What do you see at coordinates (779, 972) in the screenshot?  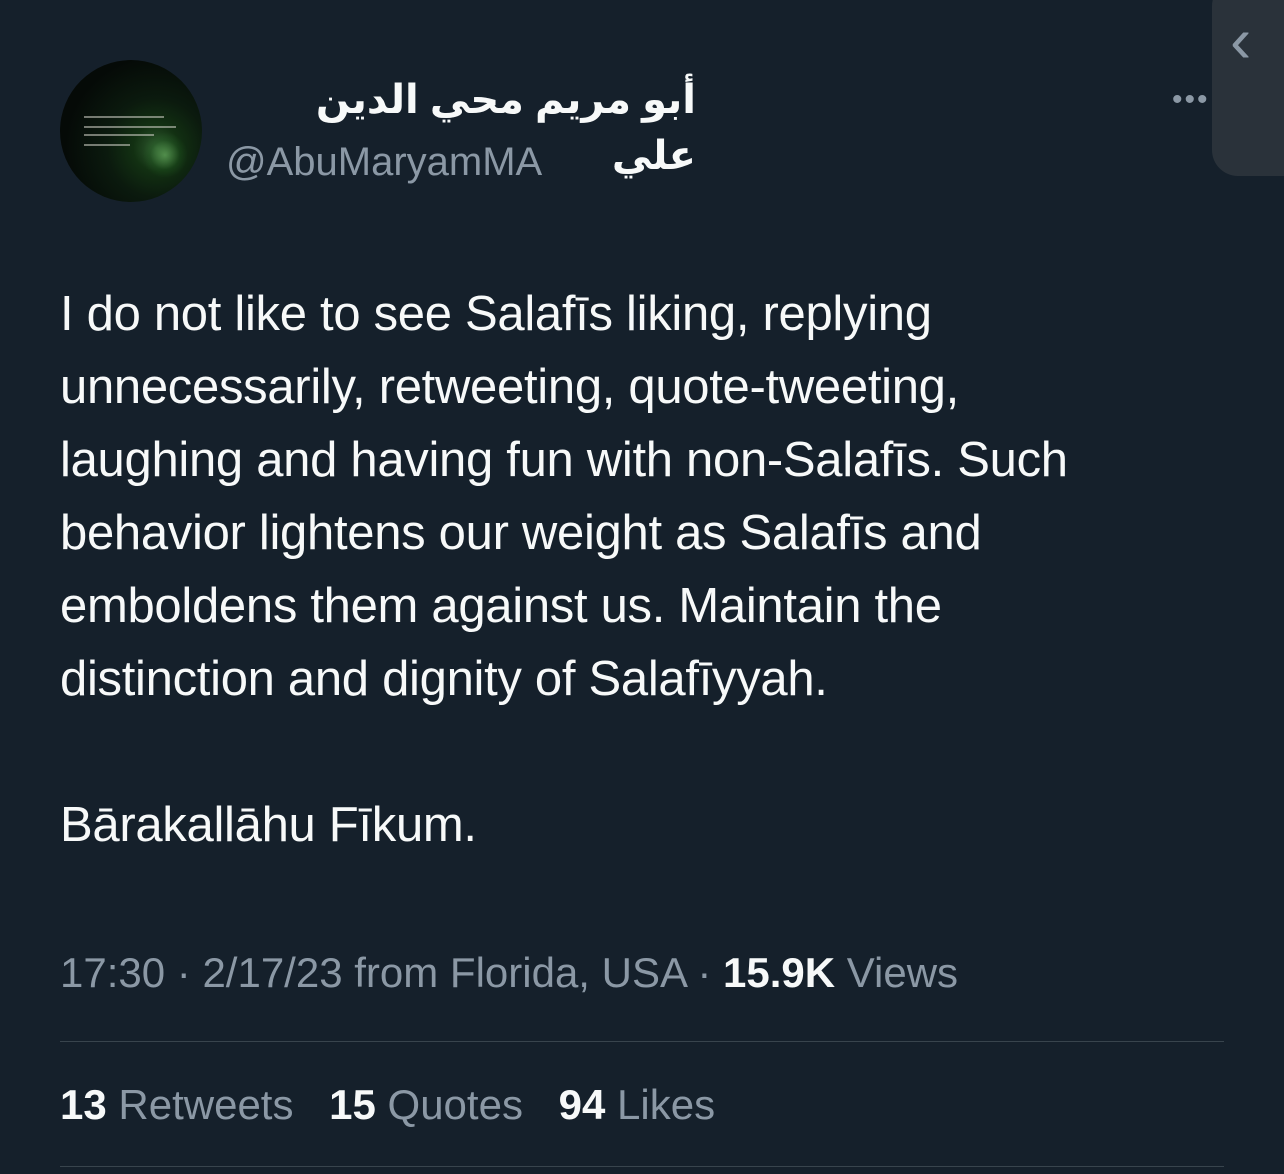 I see `views-count: 15.9K` at bounding box center [779, 972].